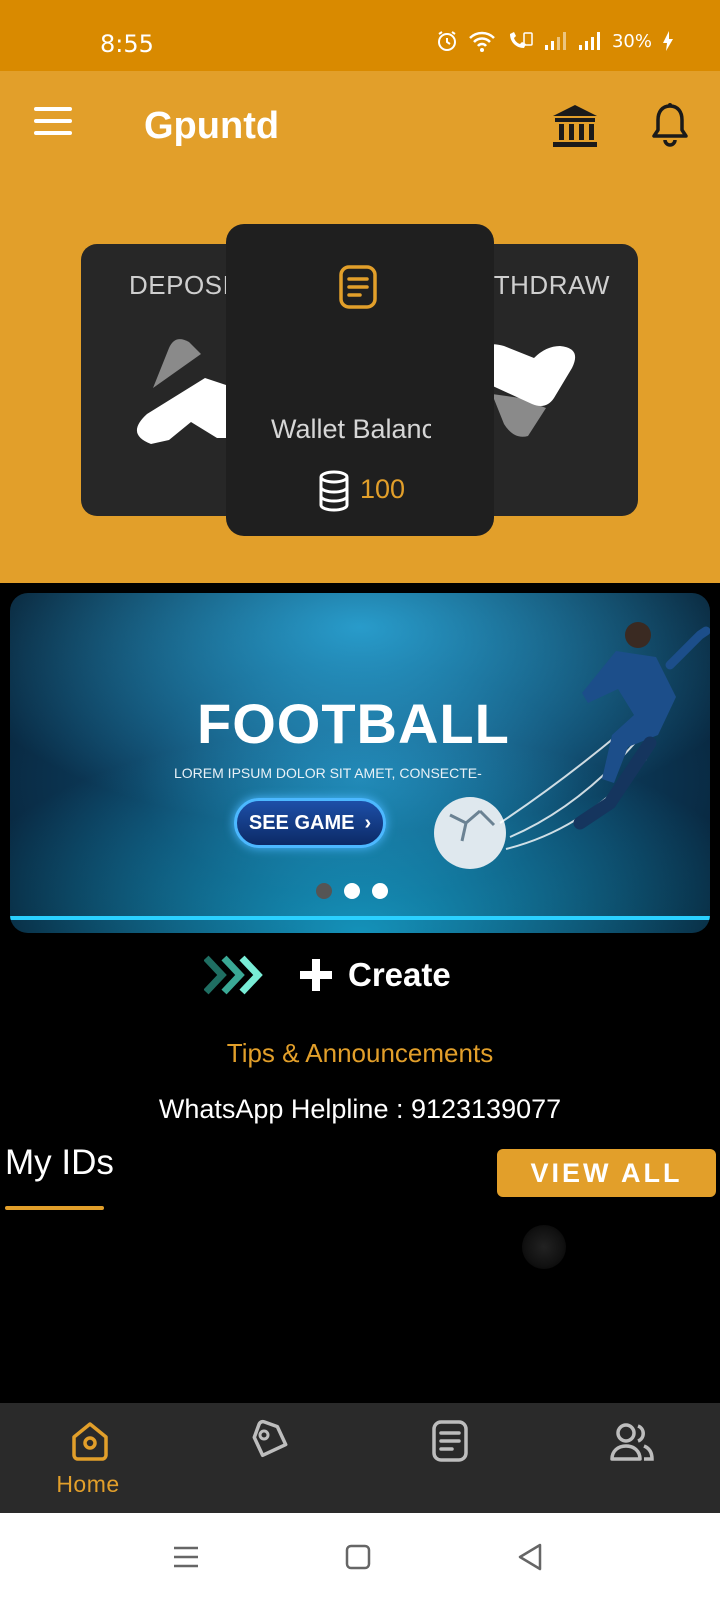 This screenshot has width=720, height=1600. I want to click on hamburger-icon, so click(56, 127).